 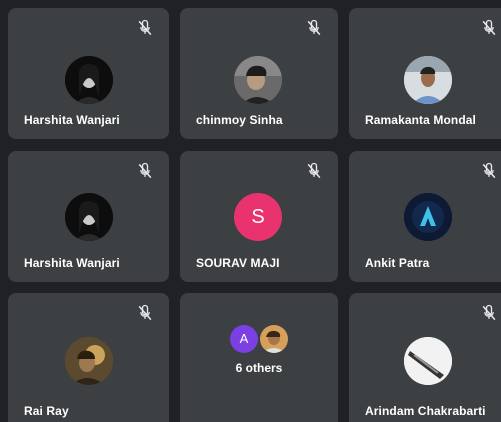 What do you see at coordinates (259, 350) in the screenshot?
I see `others-avatars: A 6 others` at bounding box center [259, 350].